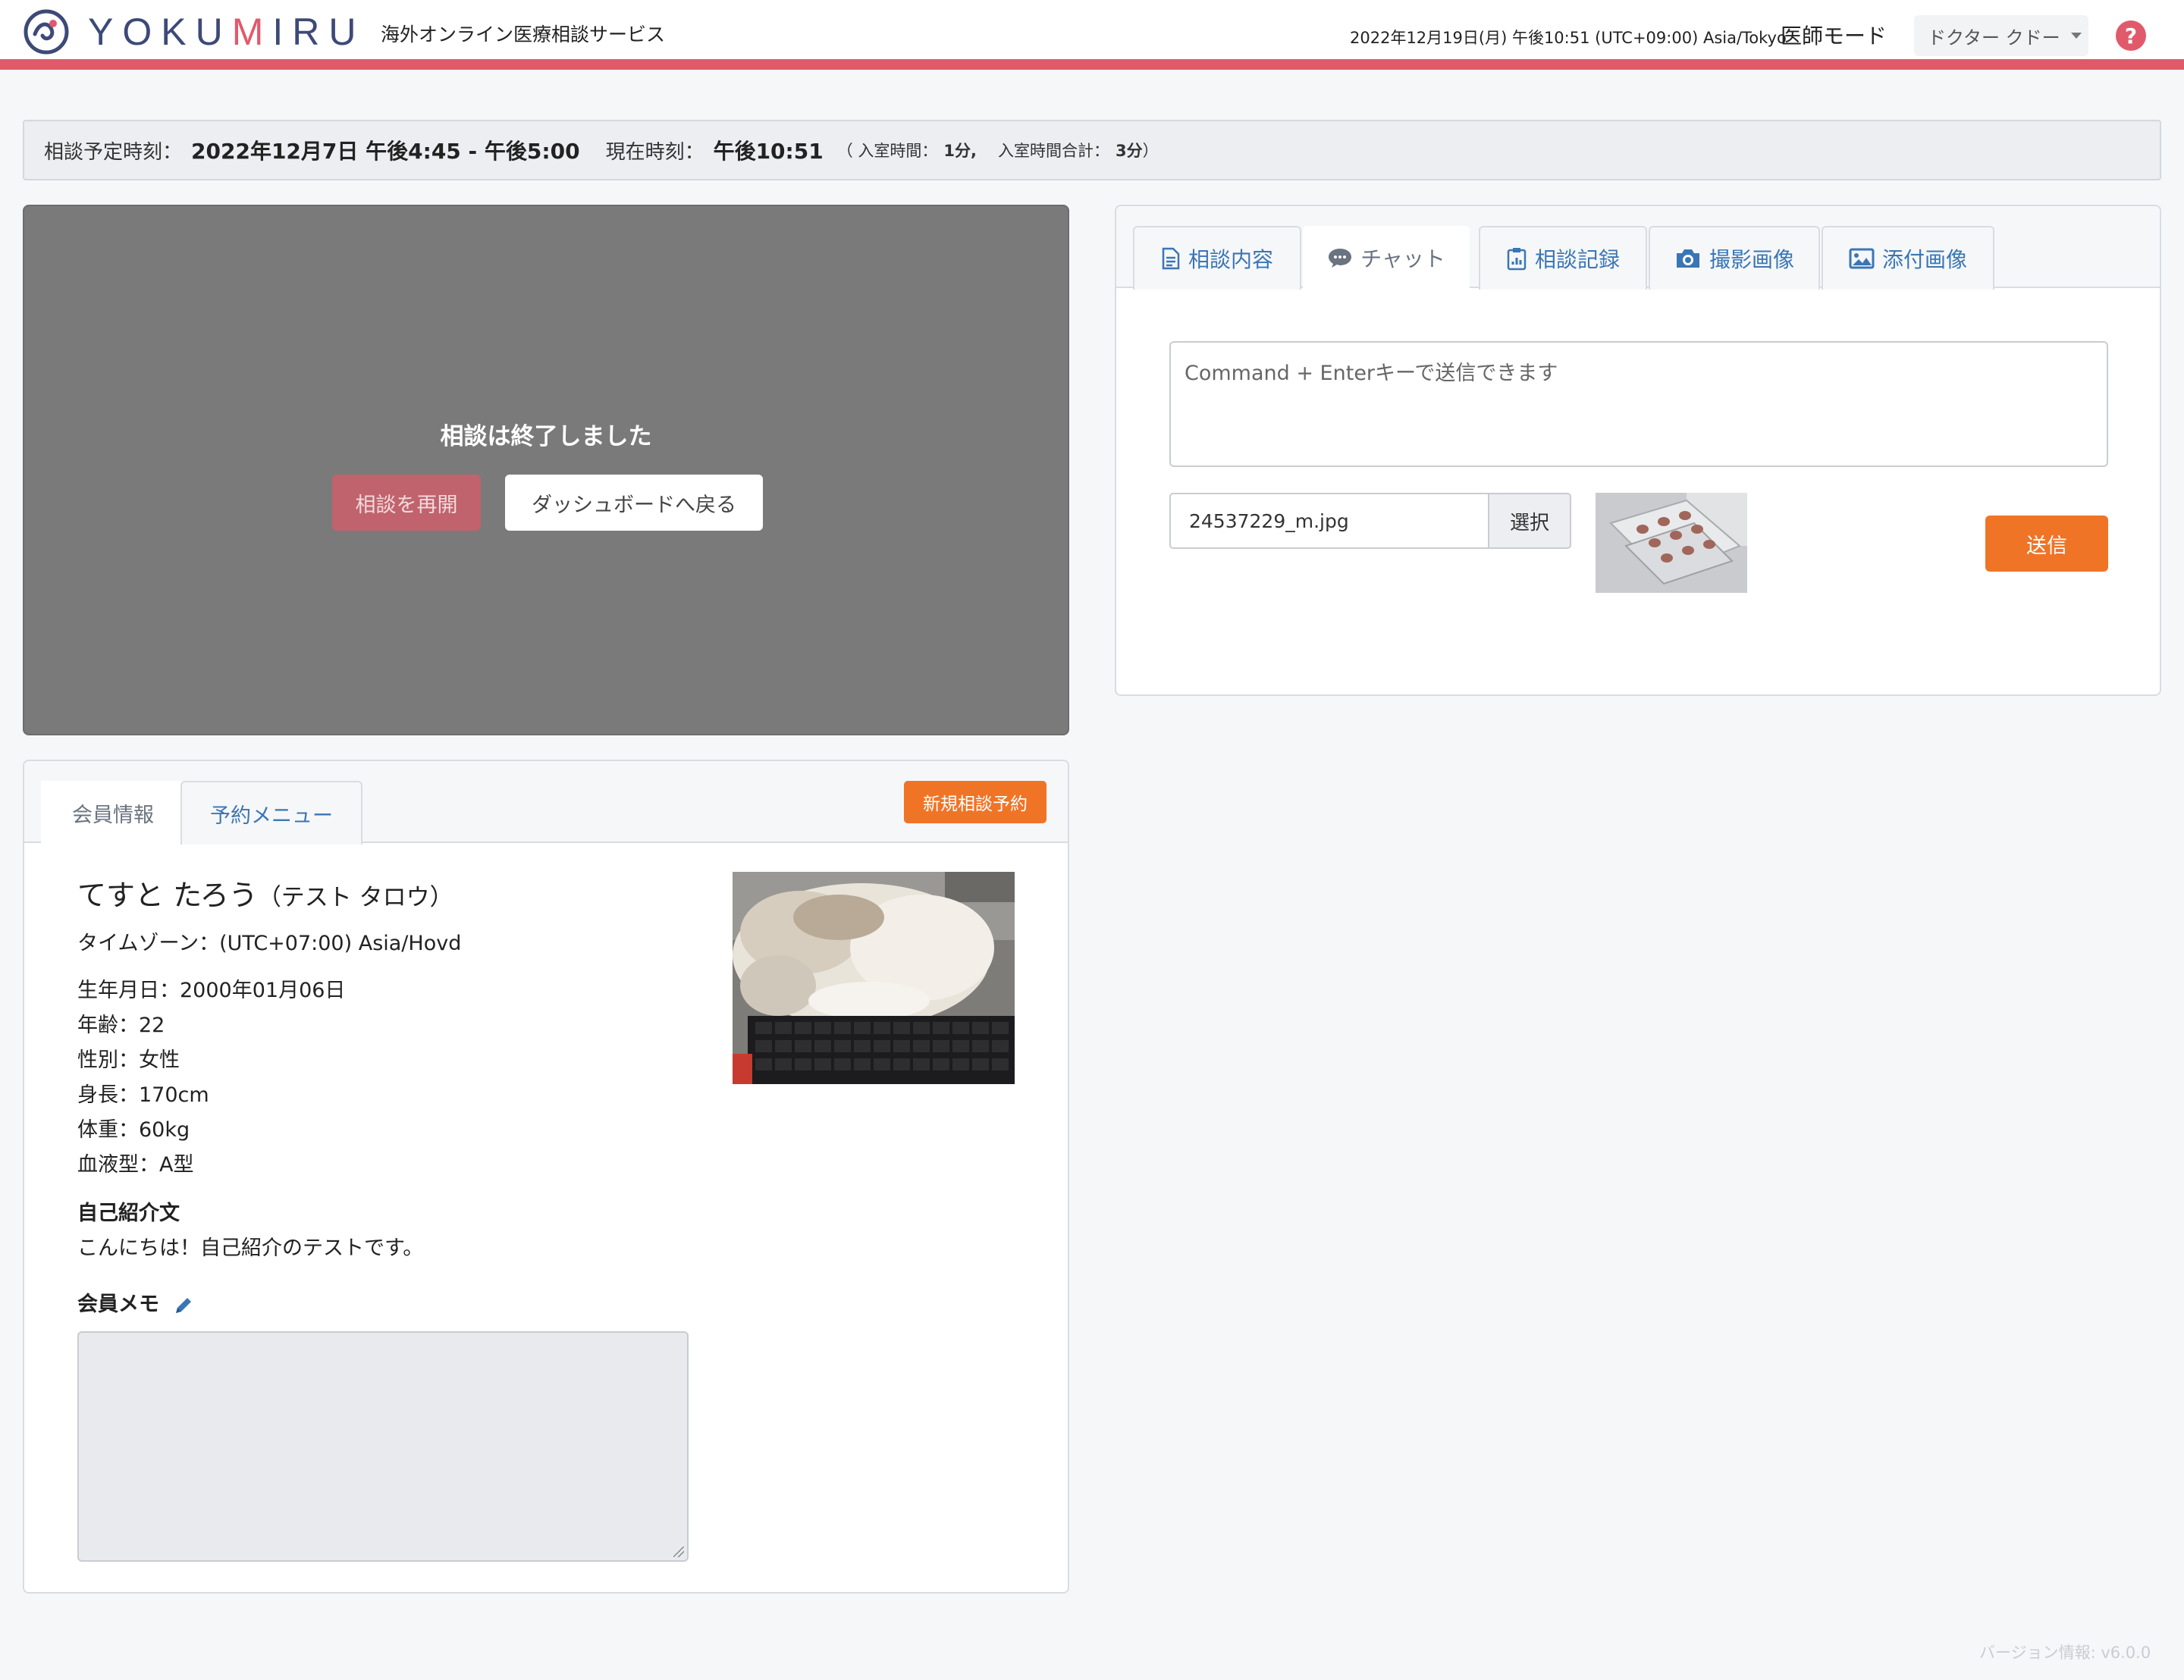  Describe the element at coordinates (678, 1552) in the screenshot. I see `resize-handle-icon` at that location.